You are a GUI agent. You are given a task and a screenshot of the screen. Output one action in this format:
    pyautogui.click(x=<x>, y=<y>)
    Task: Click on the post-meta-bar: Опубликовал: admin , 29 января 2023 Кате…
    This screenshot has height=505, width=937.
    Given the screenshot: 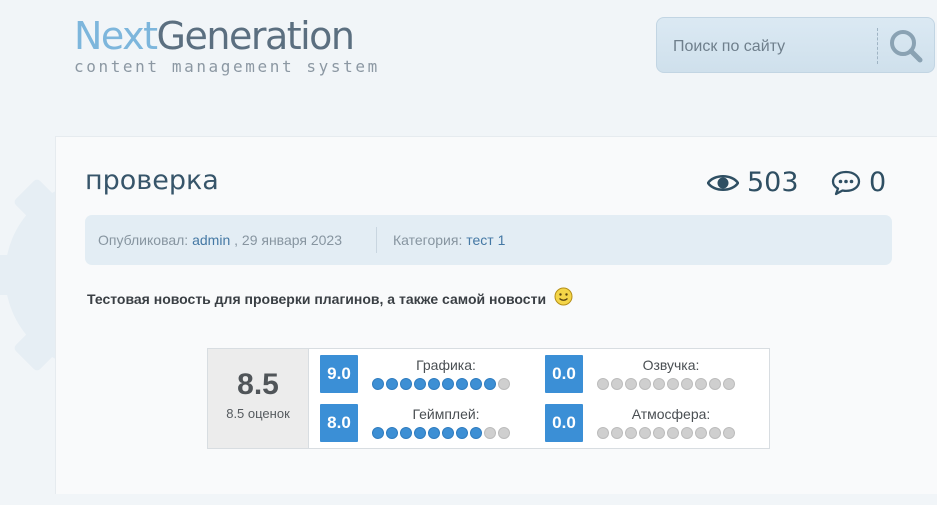 What is the action you would take?
    pyautogui.click(x=488, y=240)
    